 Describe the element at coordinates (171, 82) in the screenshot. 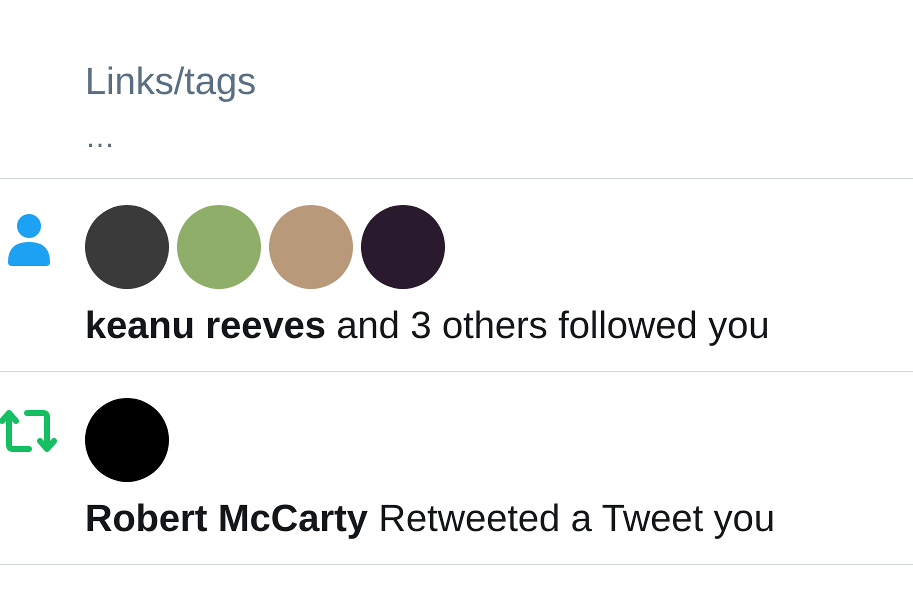

I see `tweet-text: Links/tags` at that location.